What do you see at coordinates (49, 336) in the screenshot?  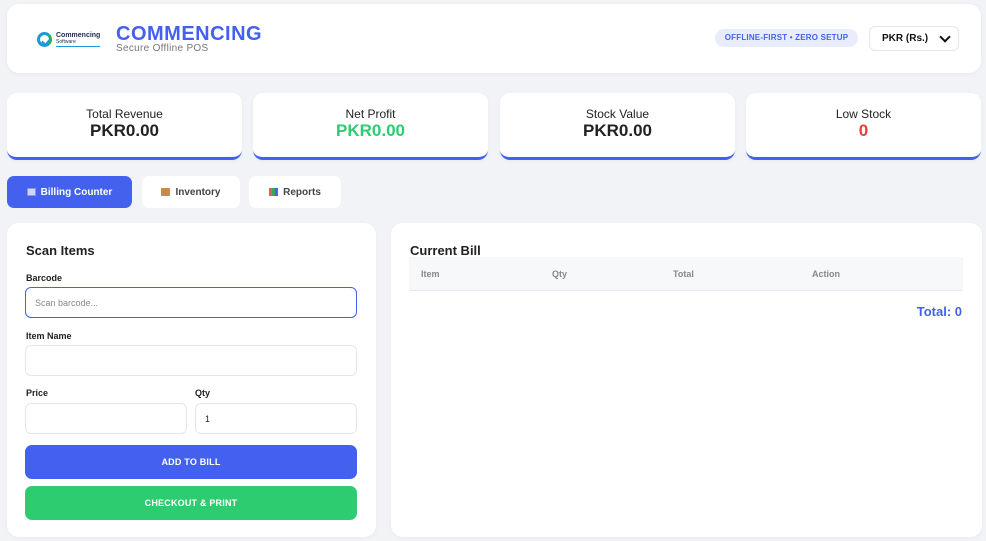 I see `item-name-label: Item Name` at bounding box center [49, 336].